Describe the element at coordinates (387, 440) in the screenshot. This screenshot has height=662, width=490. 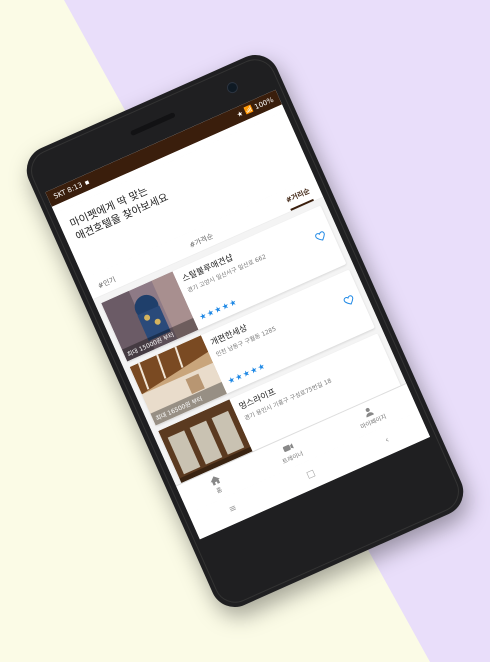
I see `back-icon: ‹` at that location.